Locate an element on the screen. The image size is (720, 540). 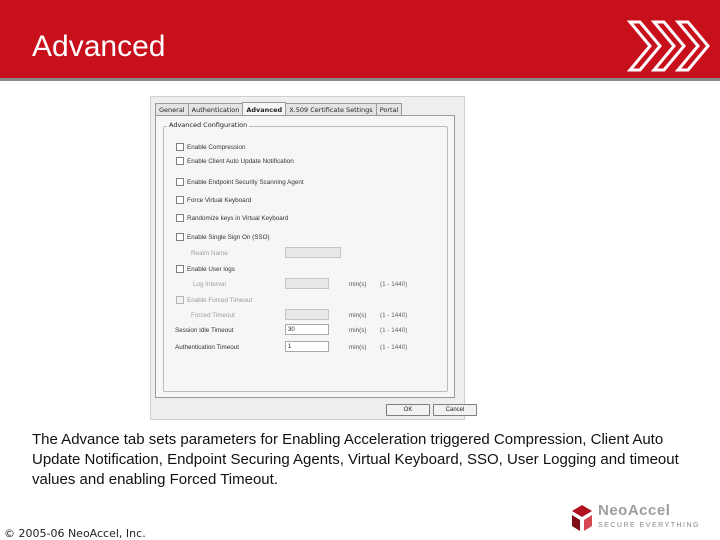
checkbox-force-virtual-keyboard: Force Virtual Keyboard is located at coordinates (213, 200).